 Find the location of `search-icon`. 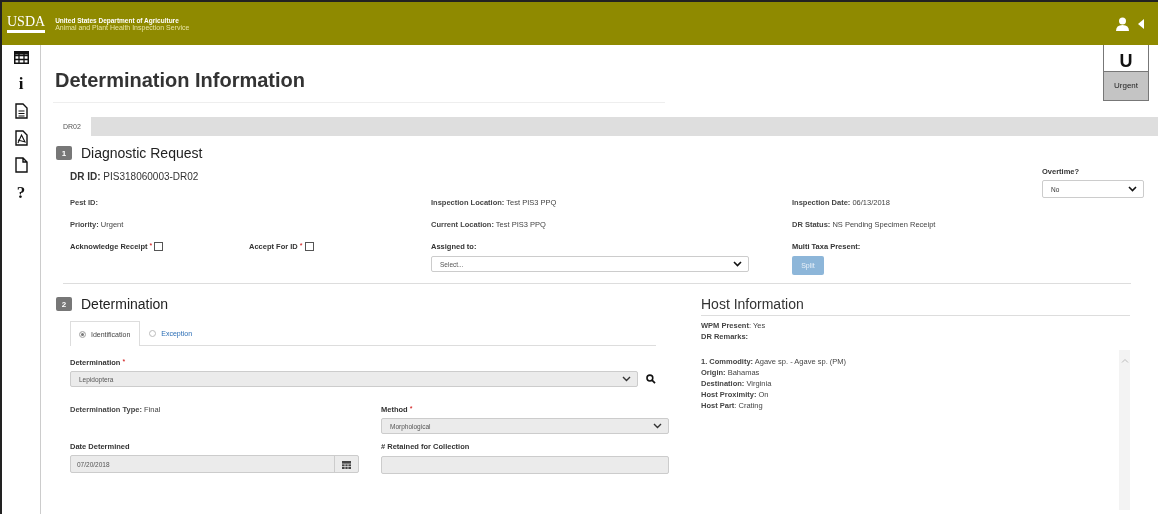

search-icon is located at coordinates (651, 379).